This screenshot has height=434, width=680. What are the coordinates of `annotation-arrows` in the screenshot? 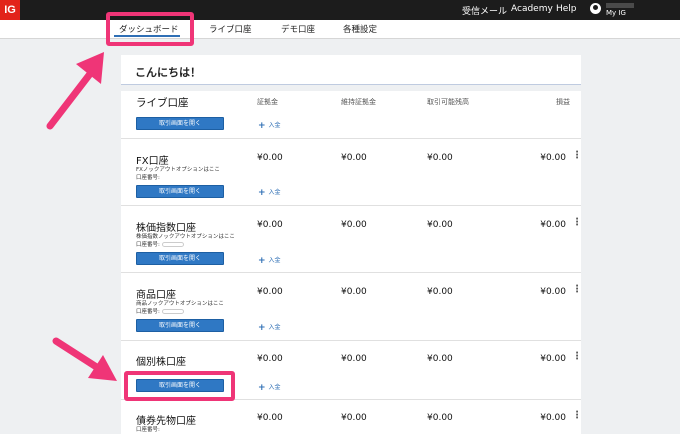 It's located at (81, 216).